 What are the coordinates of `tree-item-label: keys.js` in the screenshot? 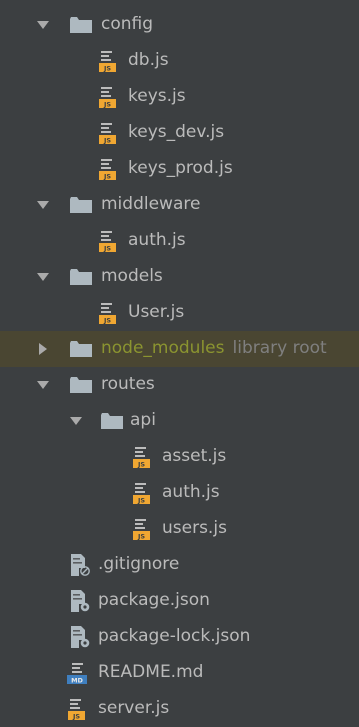 It's located at (157, 96).